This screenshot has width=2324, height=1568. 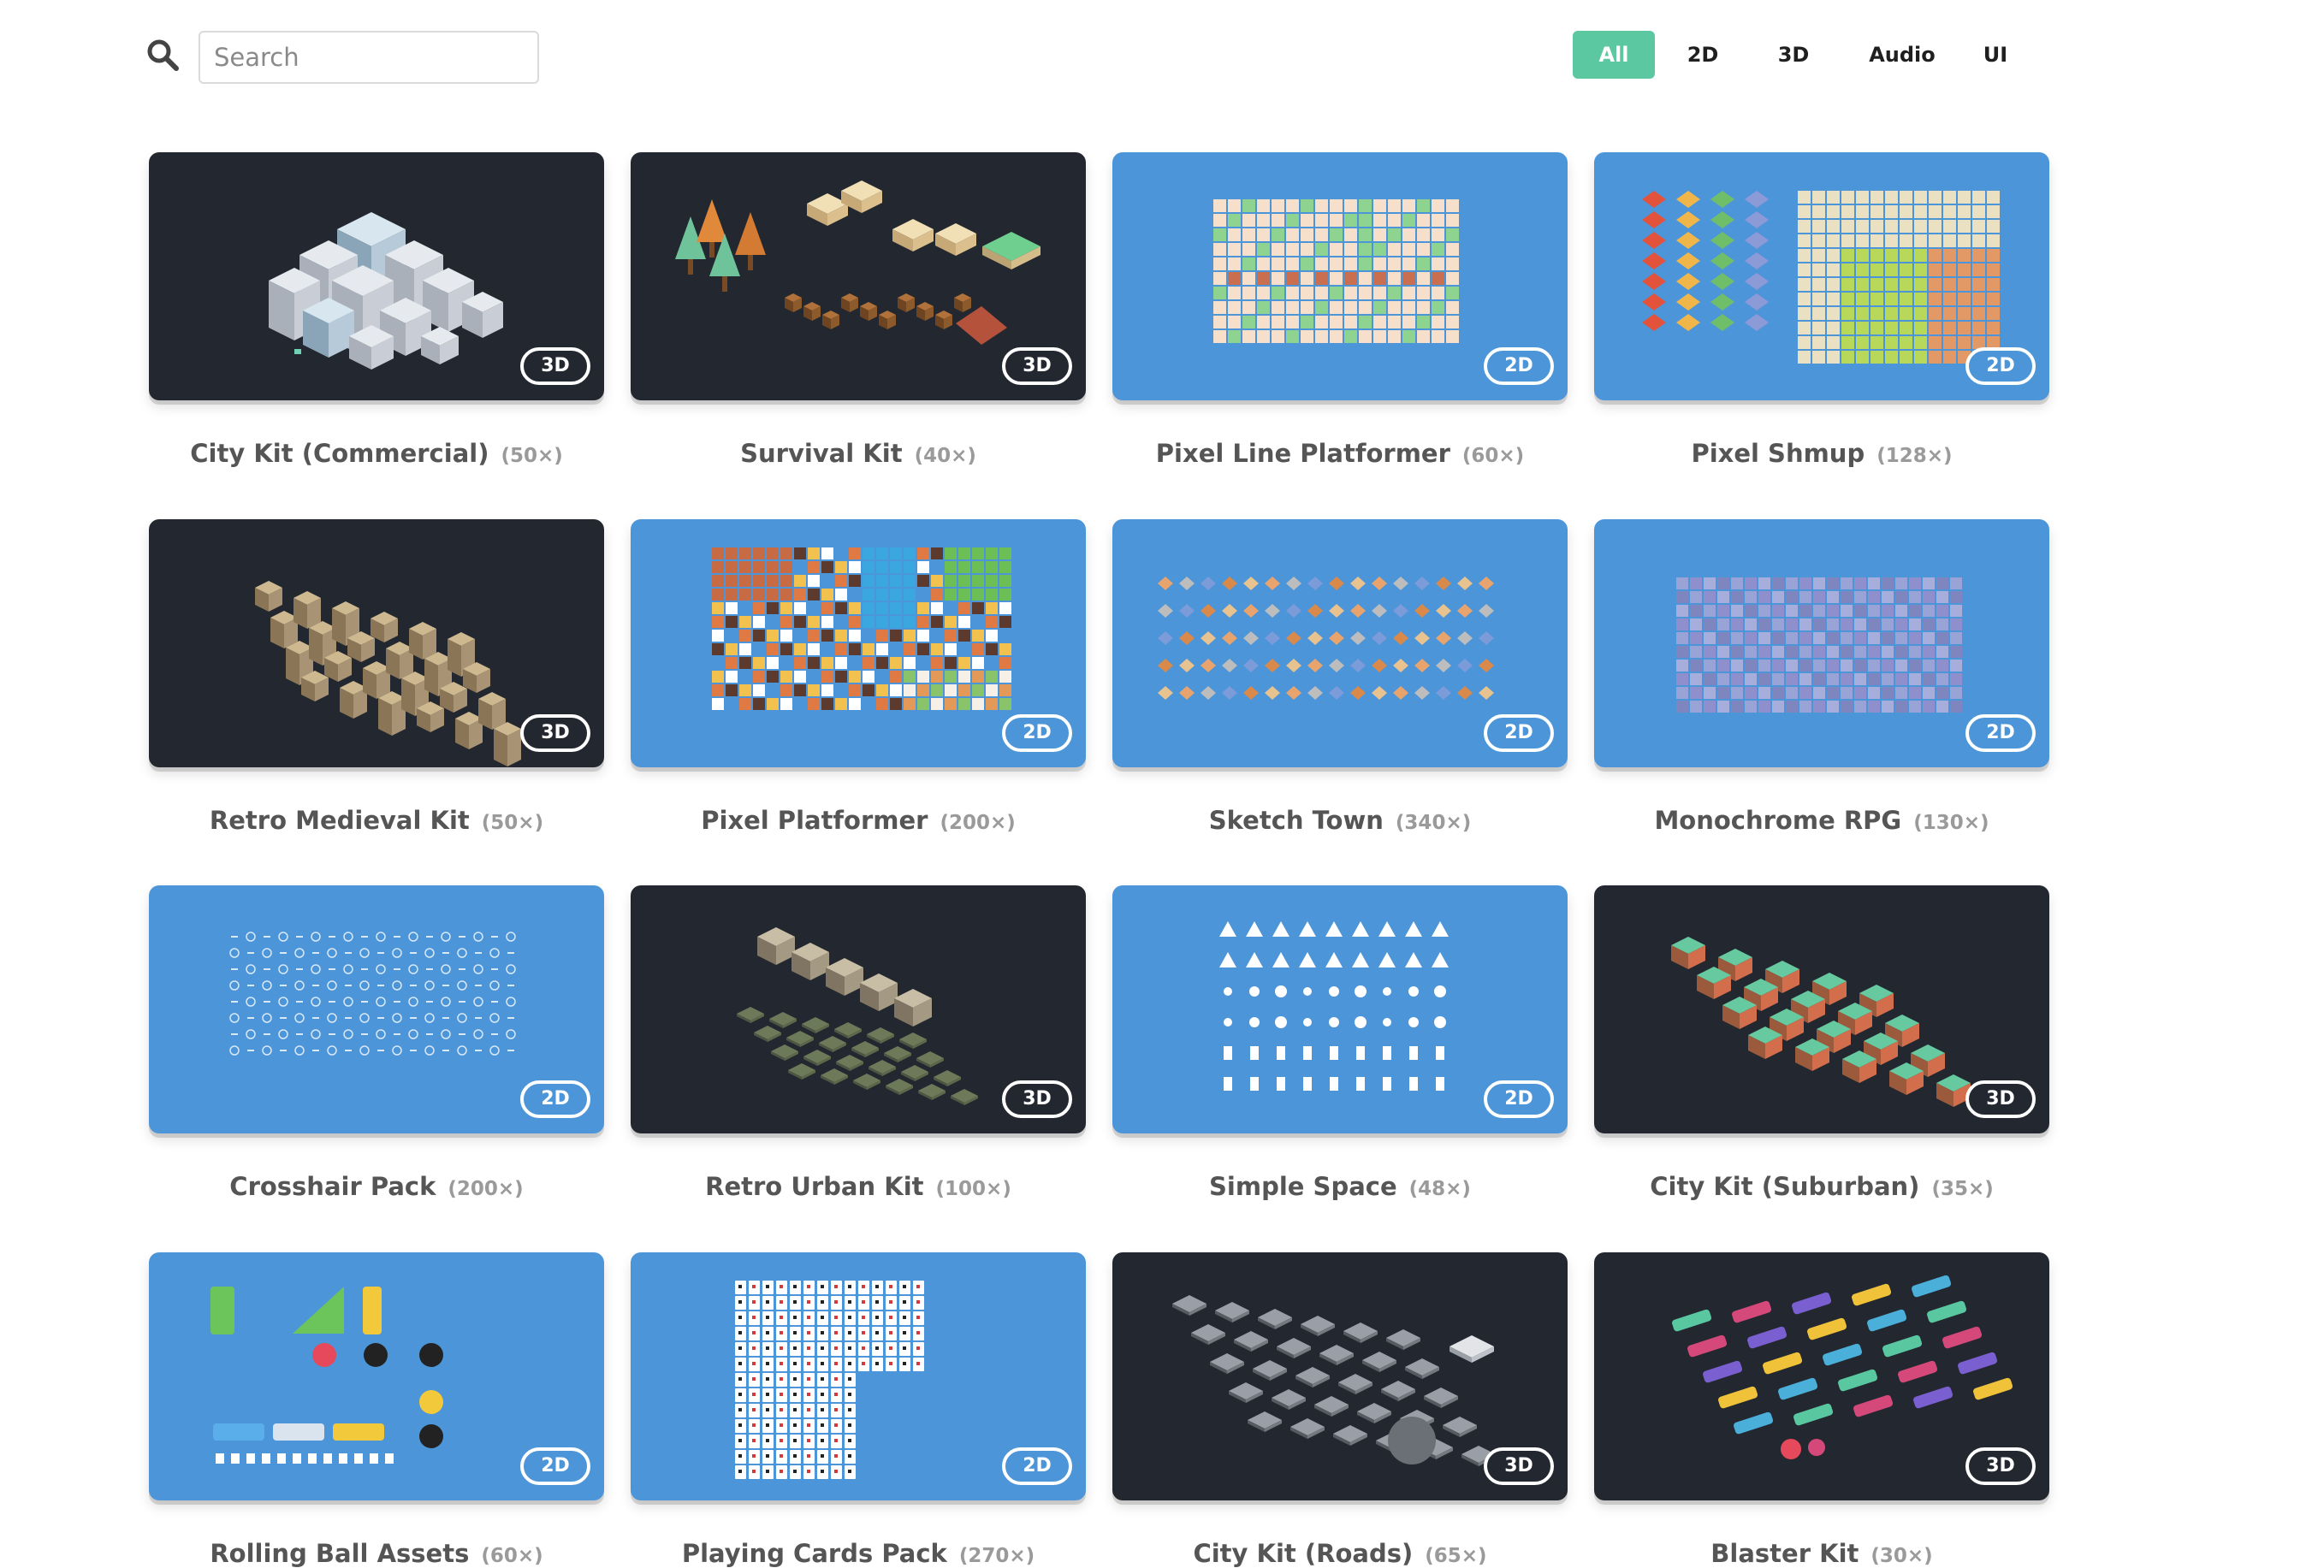 What do you see at coordinates (1439, 1189) in the screenshot?
I see `asset-count: (48×)` at bounding box center [1439, 1189].